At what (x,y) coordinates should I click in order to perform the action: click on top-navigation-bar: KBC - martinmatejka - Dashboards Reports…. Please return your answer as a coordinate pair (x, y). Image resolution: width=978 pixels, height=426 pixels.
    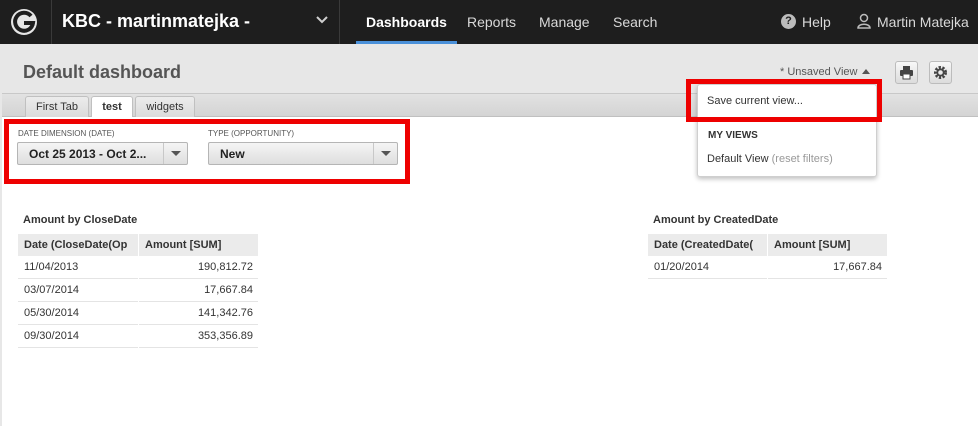
    Looking at the image, I should click on (489, 22).